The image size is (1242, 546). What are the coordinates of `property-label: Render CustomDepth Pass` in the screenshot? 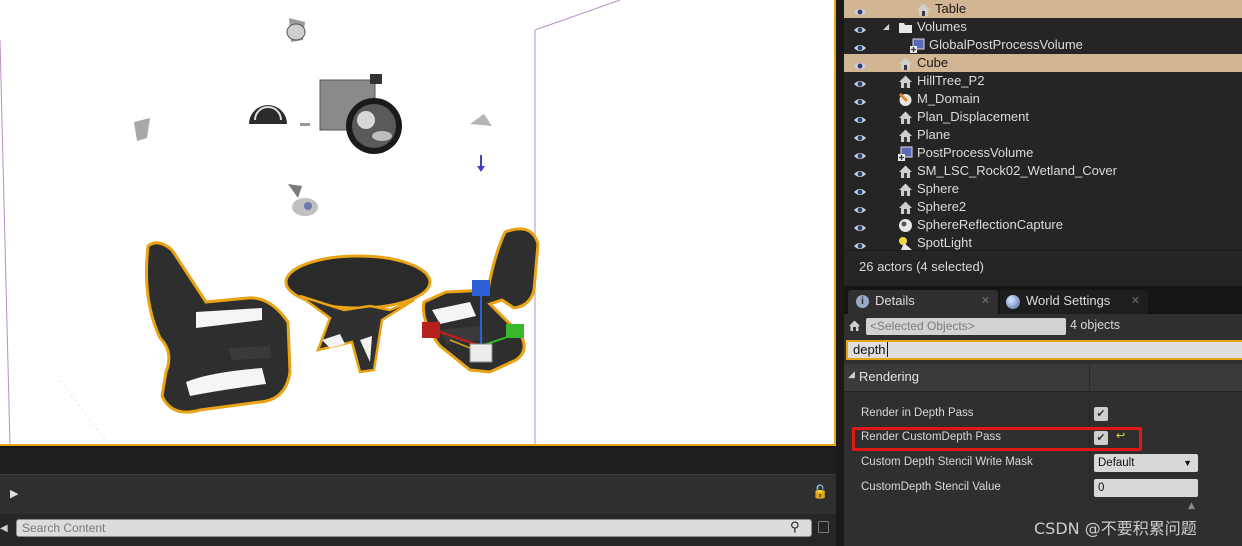 It's located at (931, 437).